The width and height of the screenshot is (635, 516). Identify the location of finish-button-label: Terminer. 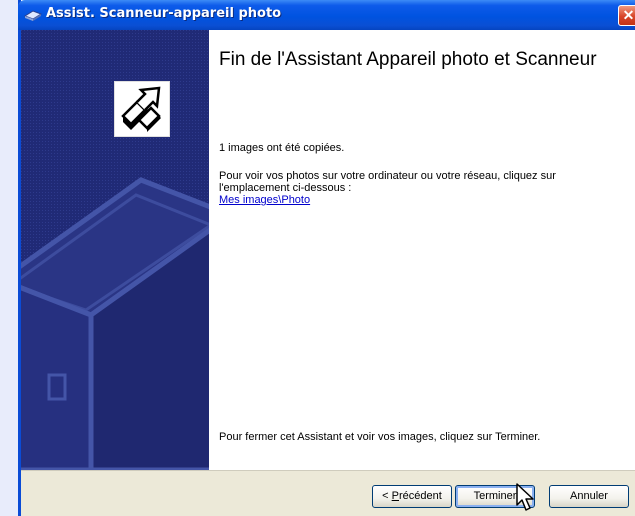
(495, 496).